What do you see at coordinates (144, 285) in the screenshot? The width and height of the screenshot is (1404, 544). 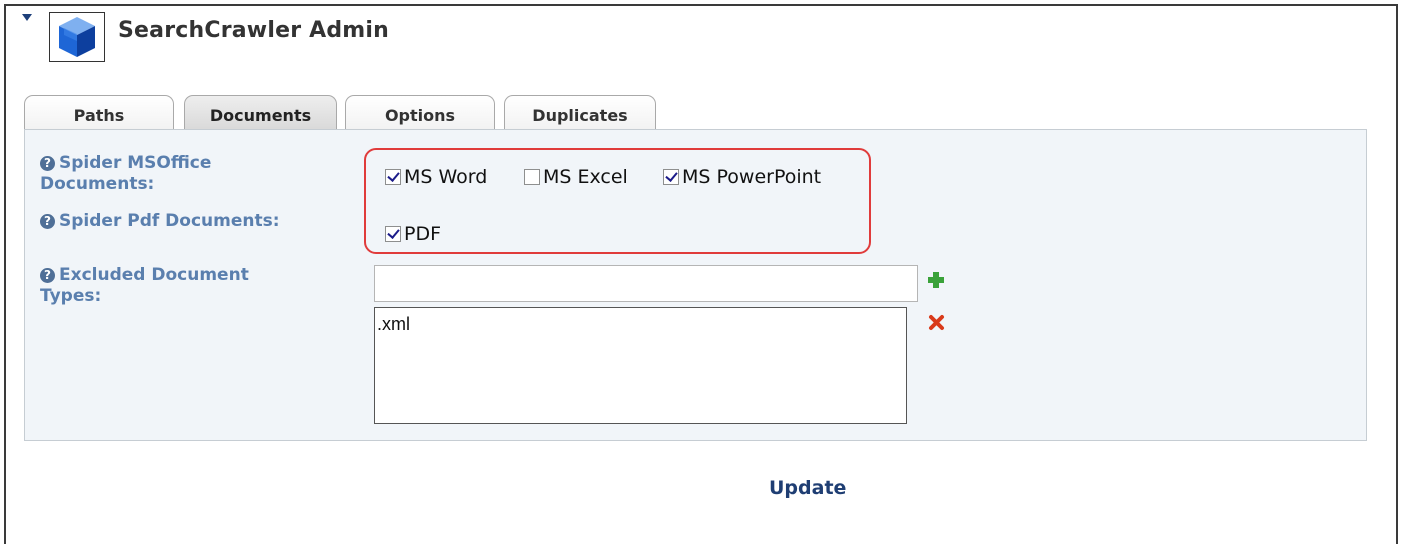 I see `excluded-types-label: ? Excluded Document Types:` at bounding box center [144, 285].